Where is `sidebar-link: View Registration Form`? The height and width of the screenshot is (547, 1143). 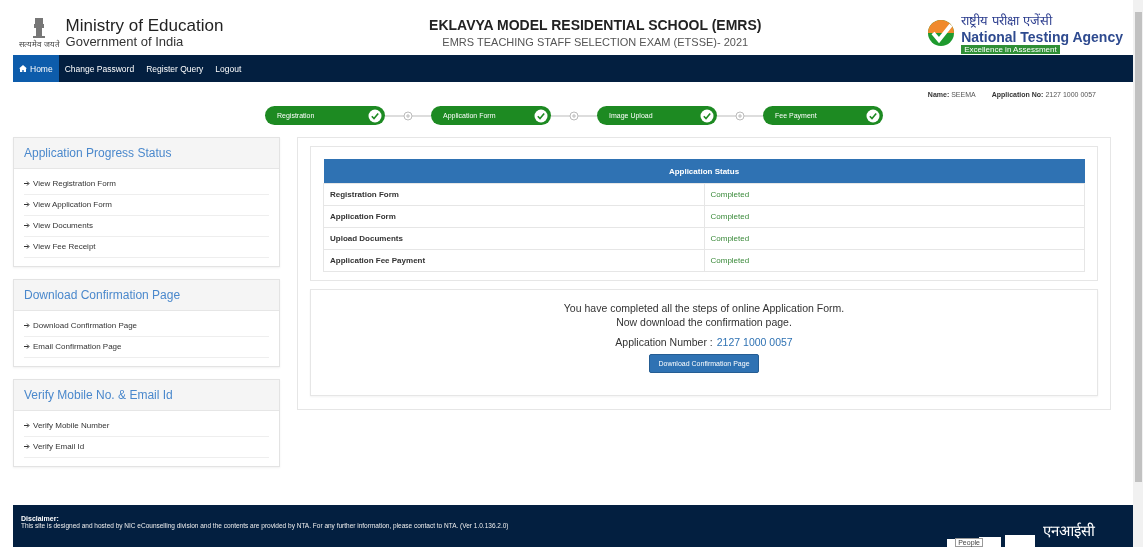 sidebar-link: View Registration Form is located at coordinates (146, 184).